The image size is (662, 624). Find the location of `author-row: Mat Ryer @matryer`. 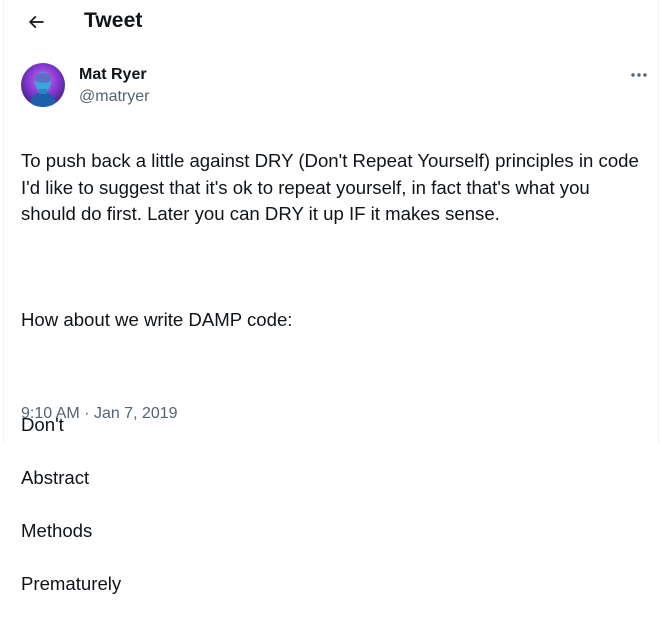

author-row: Mat Ryer @matryer is located at coordinates (336, 86).